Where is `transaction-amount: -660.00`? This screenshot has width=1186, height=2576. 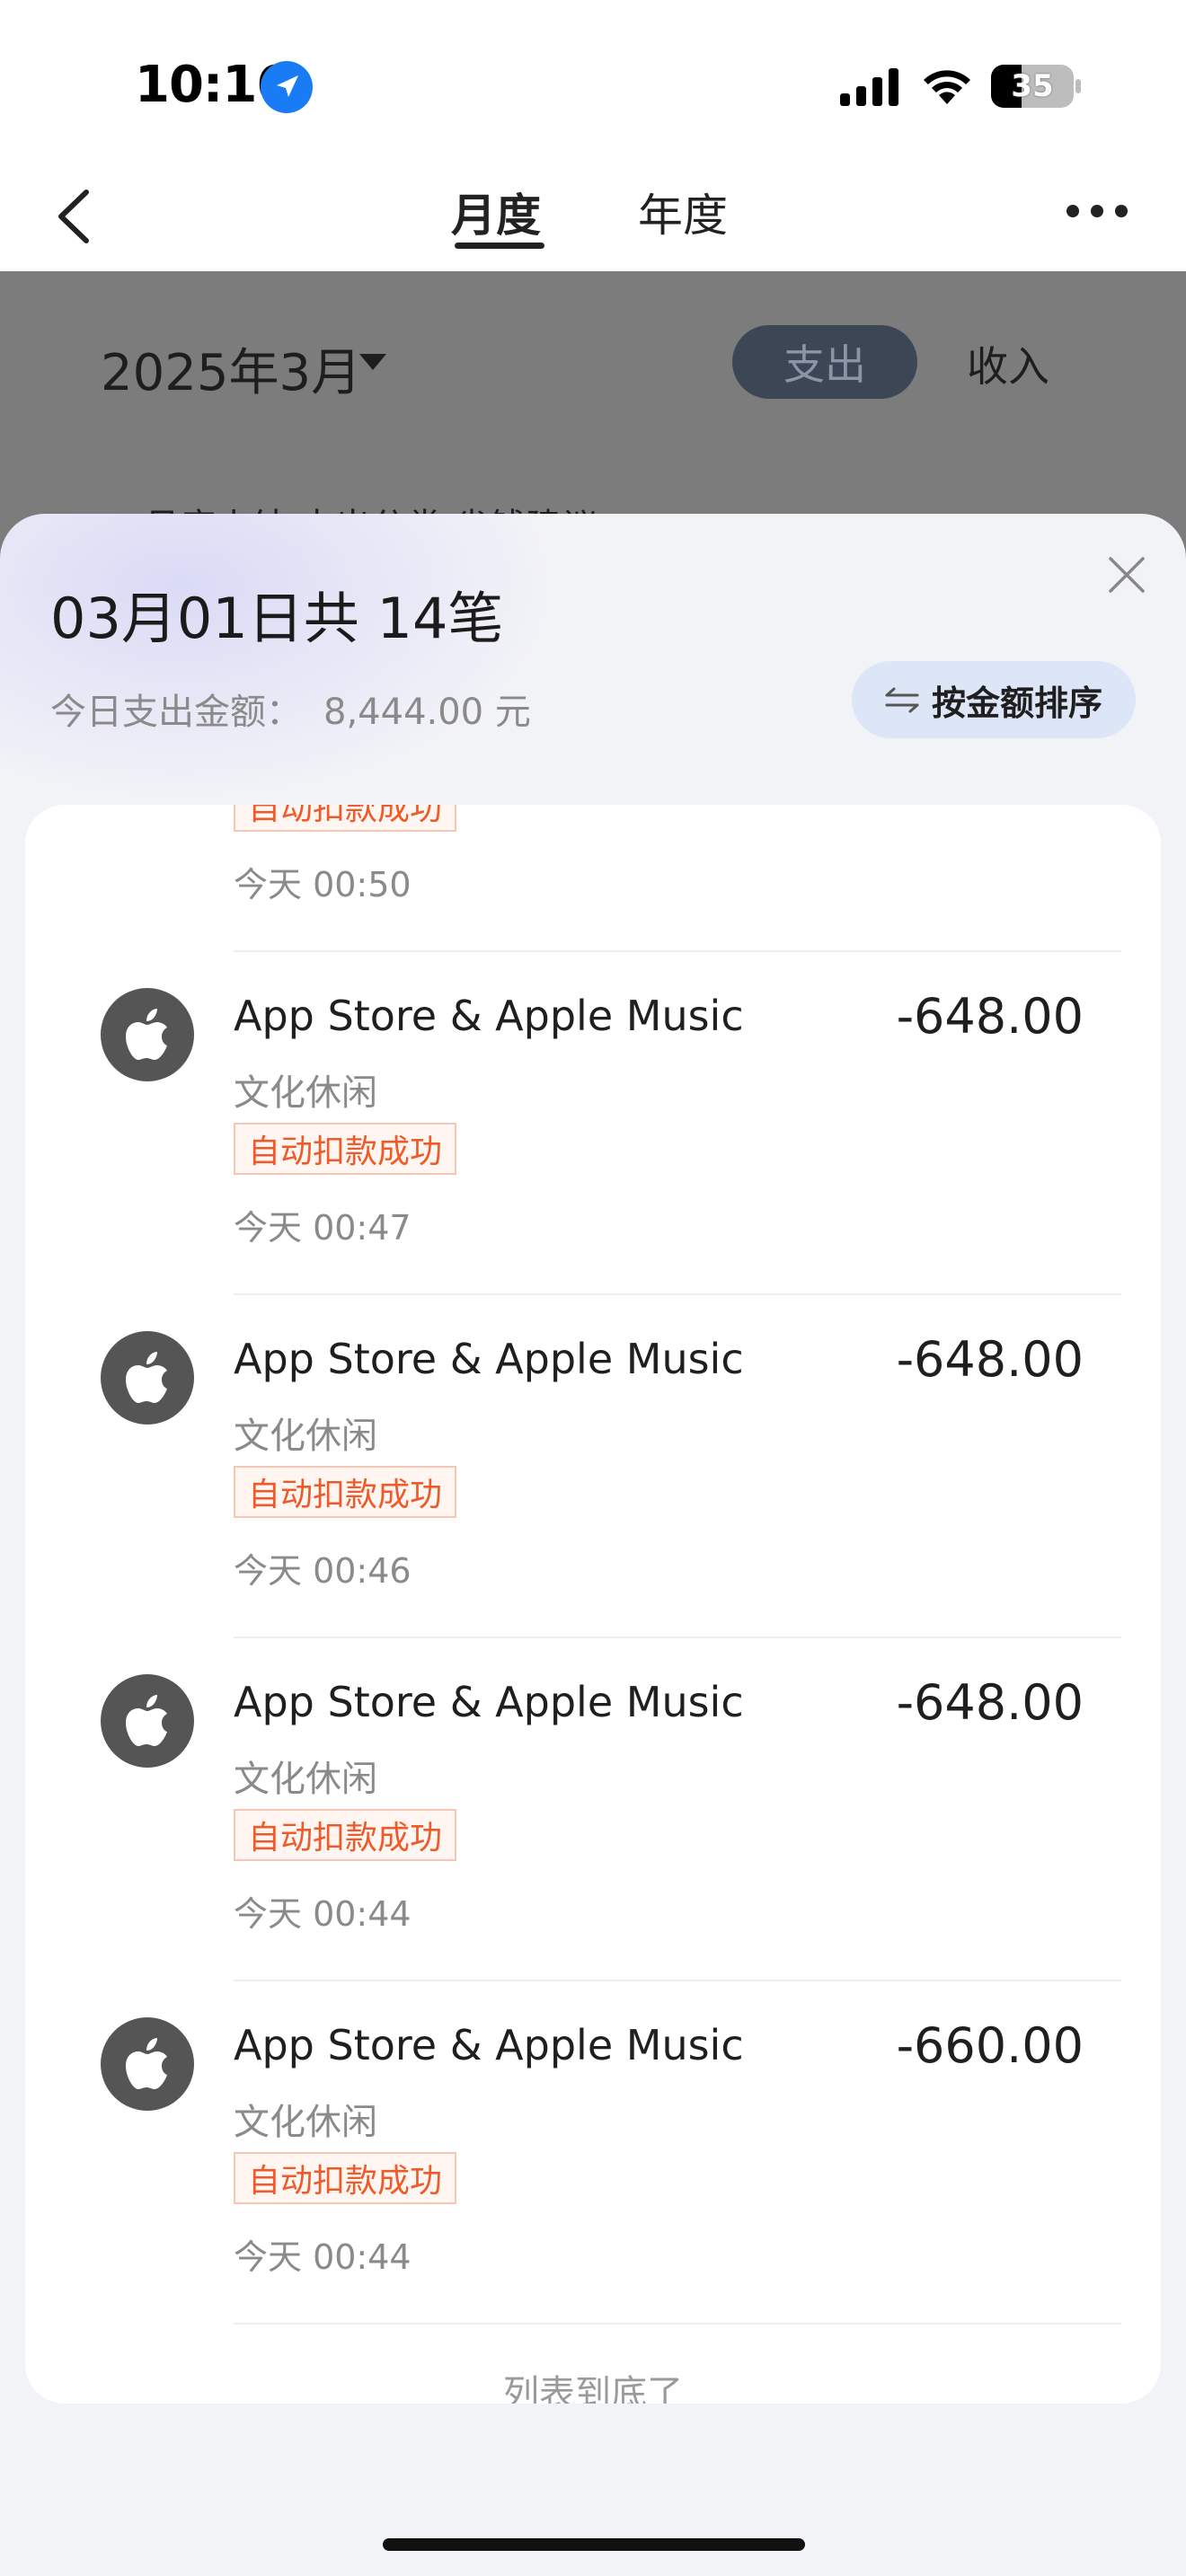 transaction-amount: -660.00 is located at coordinates (990, 2045).